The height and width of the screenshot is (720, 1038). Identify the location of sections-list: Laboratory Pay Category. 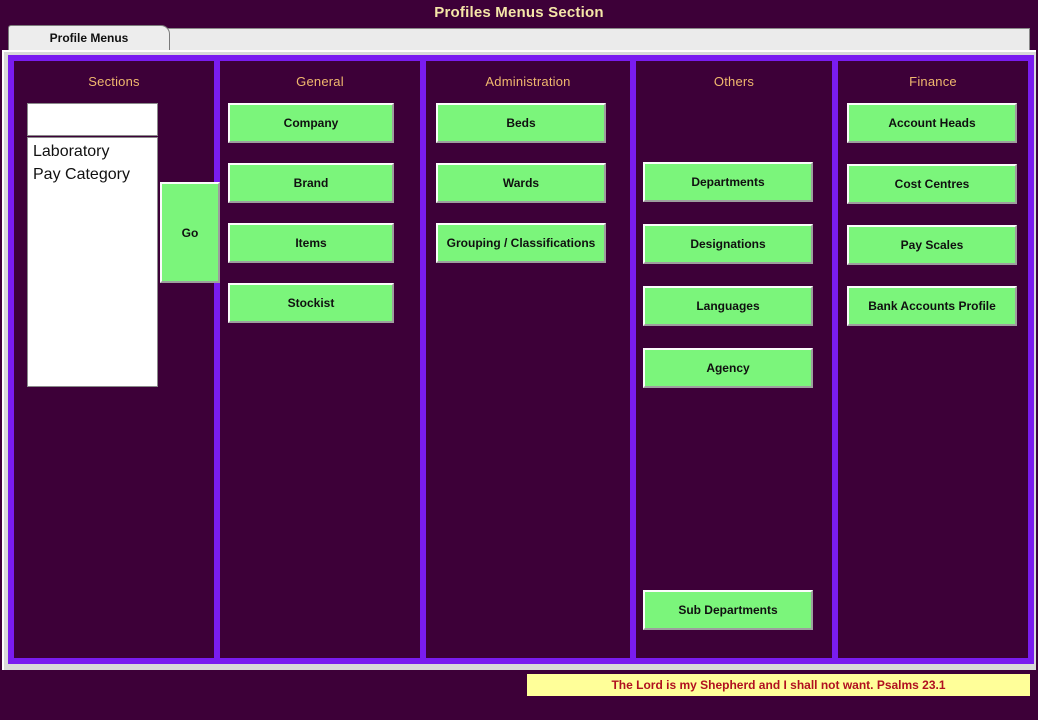
(92, 262).